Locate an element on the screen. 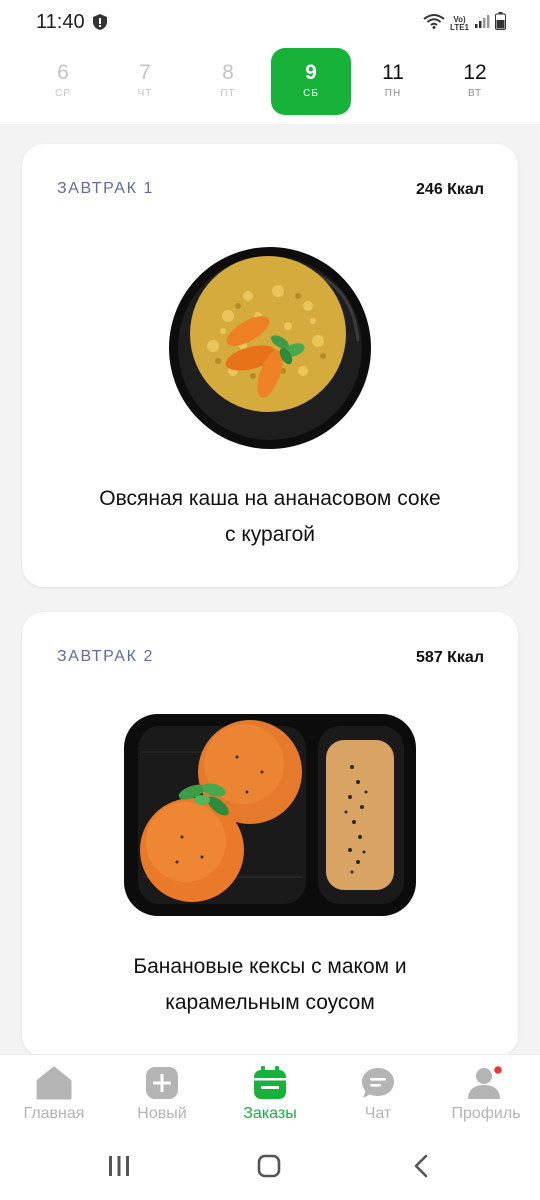 Image resolution: width=540 pixels, height=1200 pixels. day-item-selected: 9 СБ is located at coordinates (311, 81).